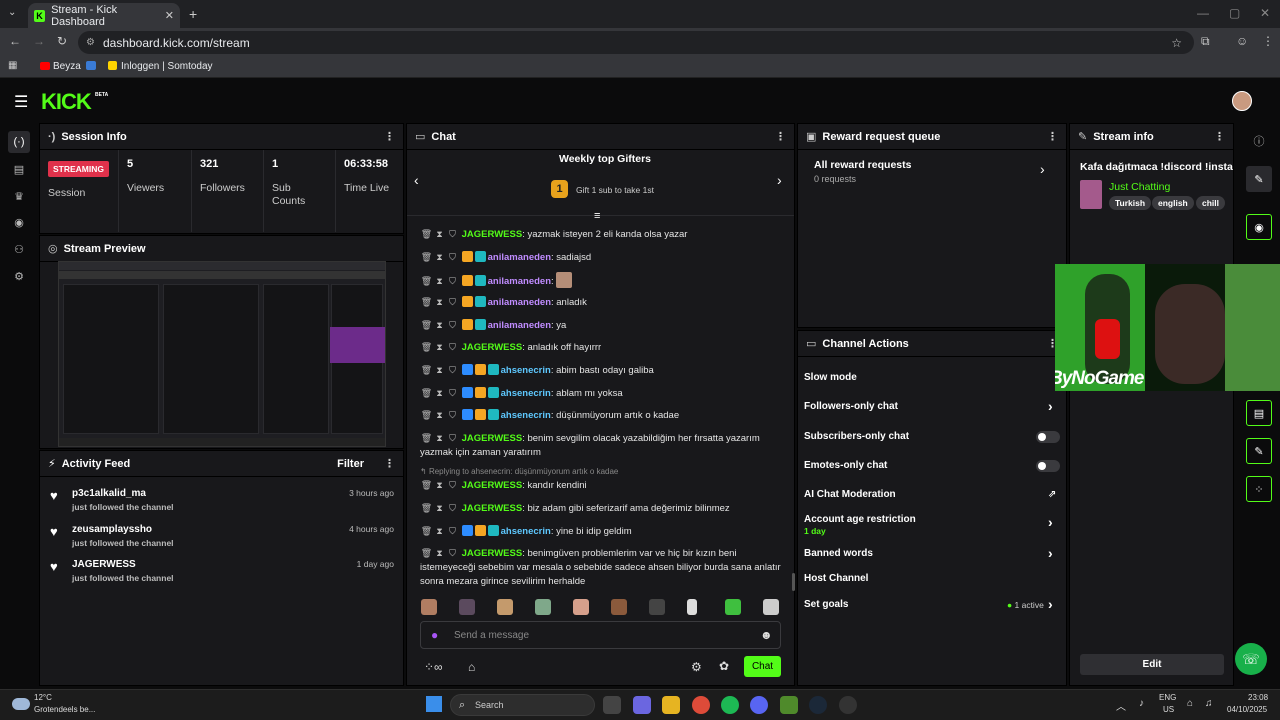 This screenshot has width=1280, height=720. Describe the element at coordinates (19, 249) in the screenshot. I see `nav-community-icon: ⚇` at that location.